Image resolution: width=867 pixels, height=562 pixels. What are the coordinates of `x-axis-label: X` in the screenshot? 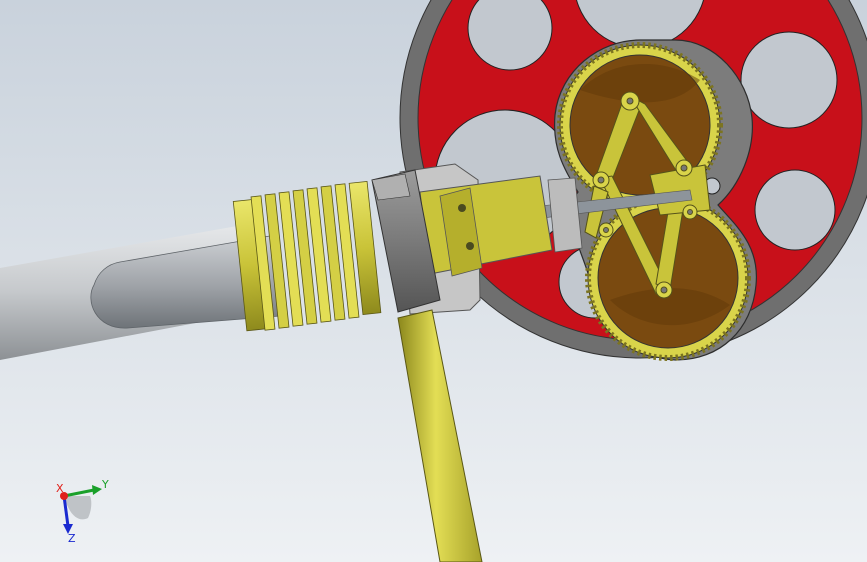 It's located at (60, 488).